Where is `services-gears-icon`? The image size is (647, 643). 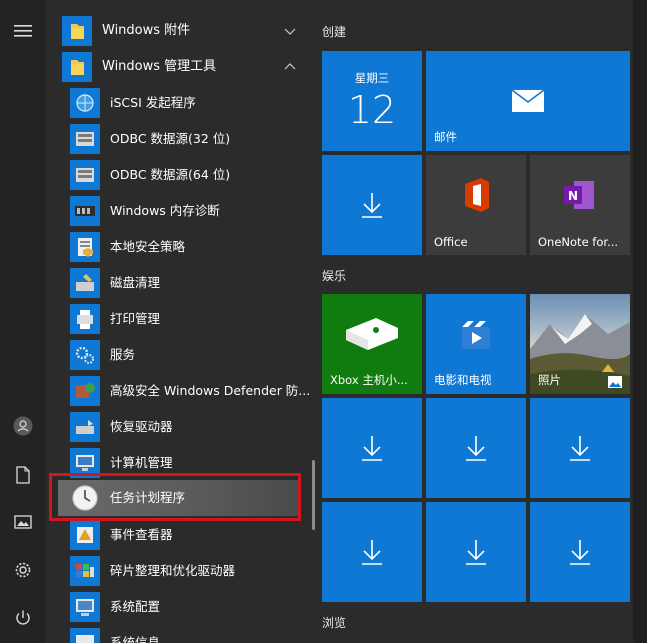
services-gears-icon is located at coordinates (85, 355).